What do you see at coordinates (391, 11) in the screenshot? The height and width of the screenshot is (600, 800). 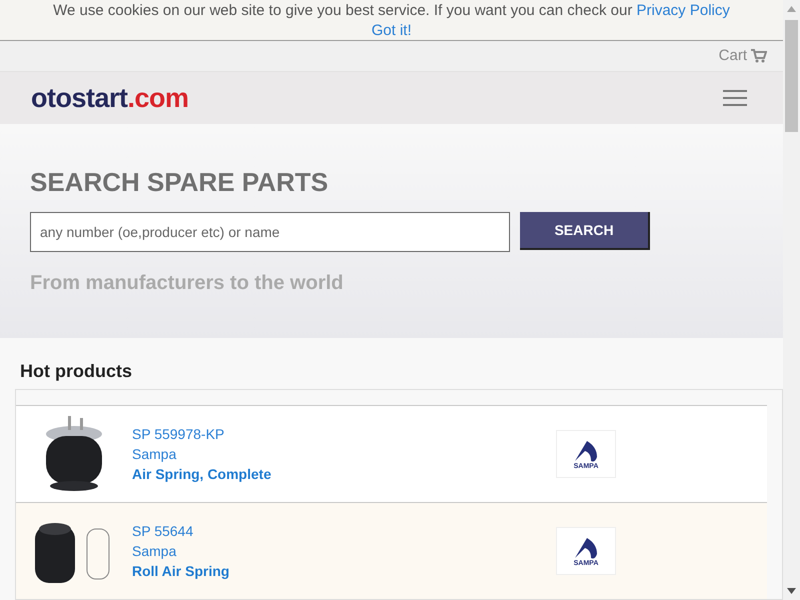 I see `cookie-message: We use cookies on our web site to give you best service. If you want you can check our Privacy Policy` at bounding box center [391, 11].